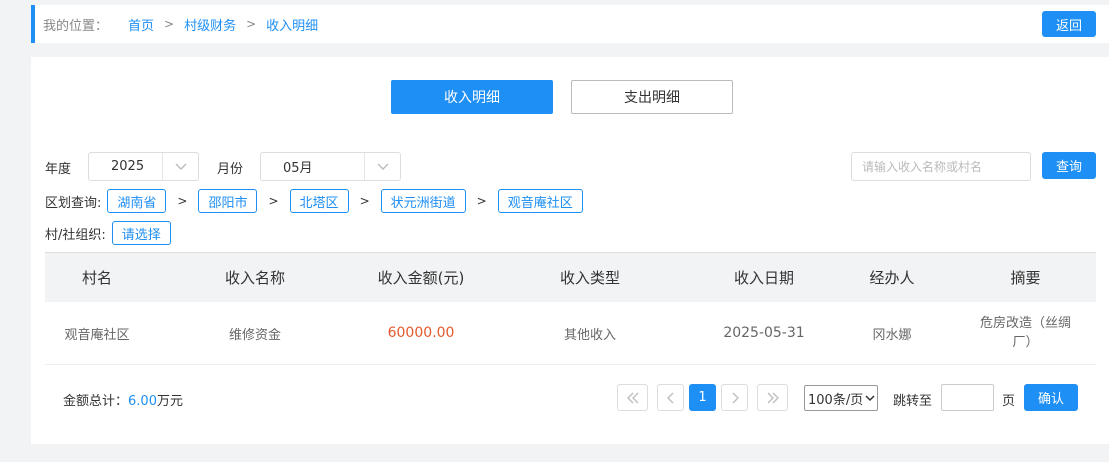  What do you see at coordinates (128, 166) in the screenshot?
I see `year-value: 2025` at bounding box center [128, 166].